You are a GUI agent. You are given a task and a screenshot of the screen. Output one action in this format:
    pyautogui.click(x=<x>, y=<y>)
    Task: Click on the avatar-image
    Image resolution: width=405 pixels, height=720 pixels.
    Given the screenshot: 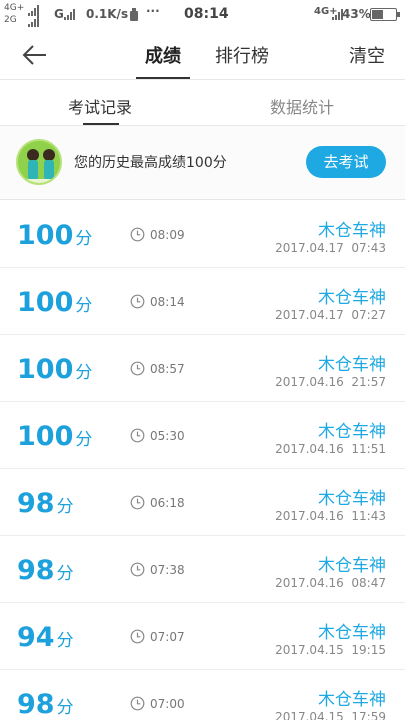 What is the action you would take?
    pyautogui.click(x=39, y=162)
    